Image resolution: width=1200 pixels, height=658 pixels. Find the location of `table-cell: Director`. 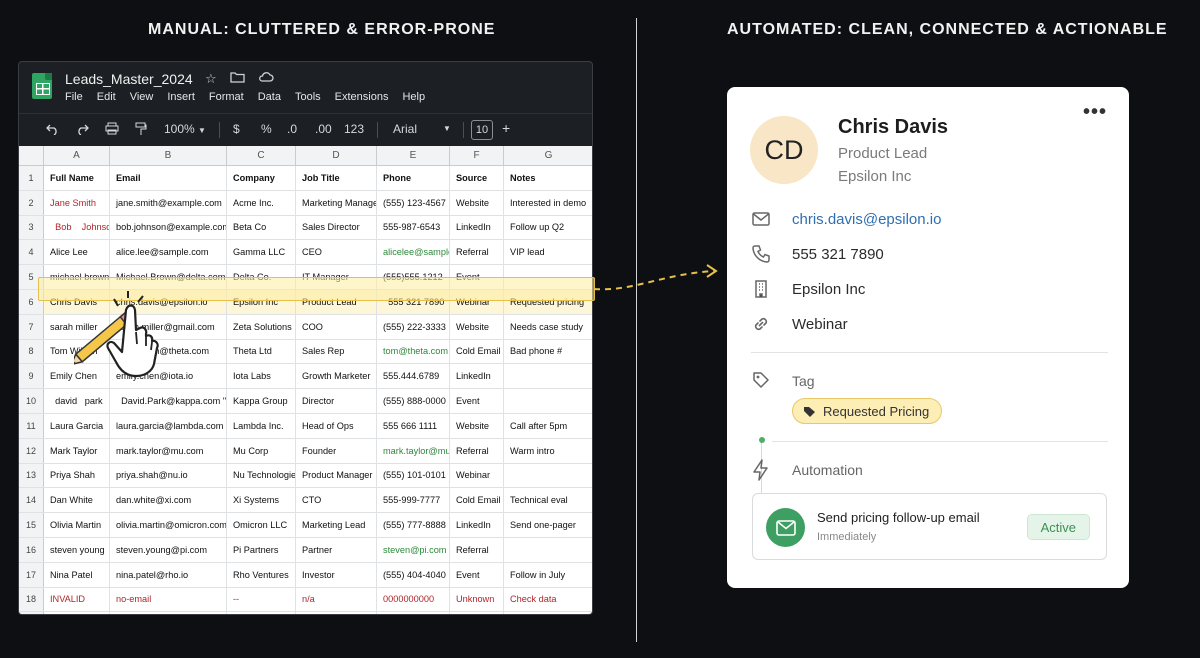

table-cell: Director is located at coordinates (336, 401).